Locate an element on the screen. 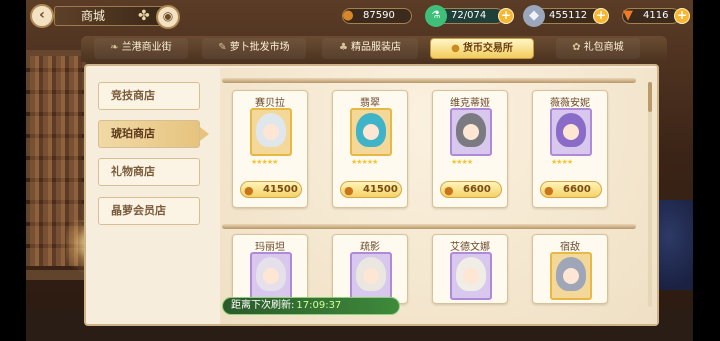 The width and height of the screenshot is (720, 341). sidebar-item-member-shop: 晶萝会员店 is located at coordinates (149, 211).